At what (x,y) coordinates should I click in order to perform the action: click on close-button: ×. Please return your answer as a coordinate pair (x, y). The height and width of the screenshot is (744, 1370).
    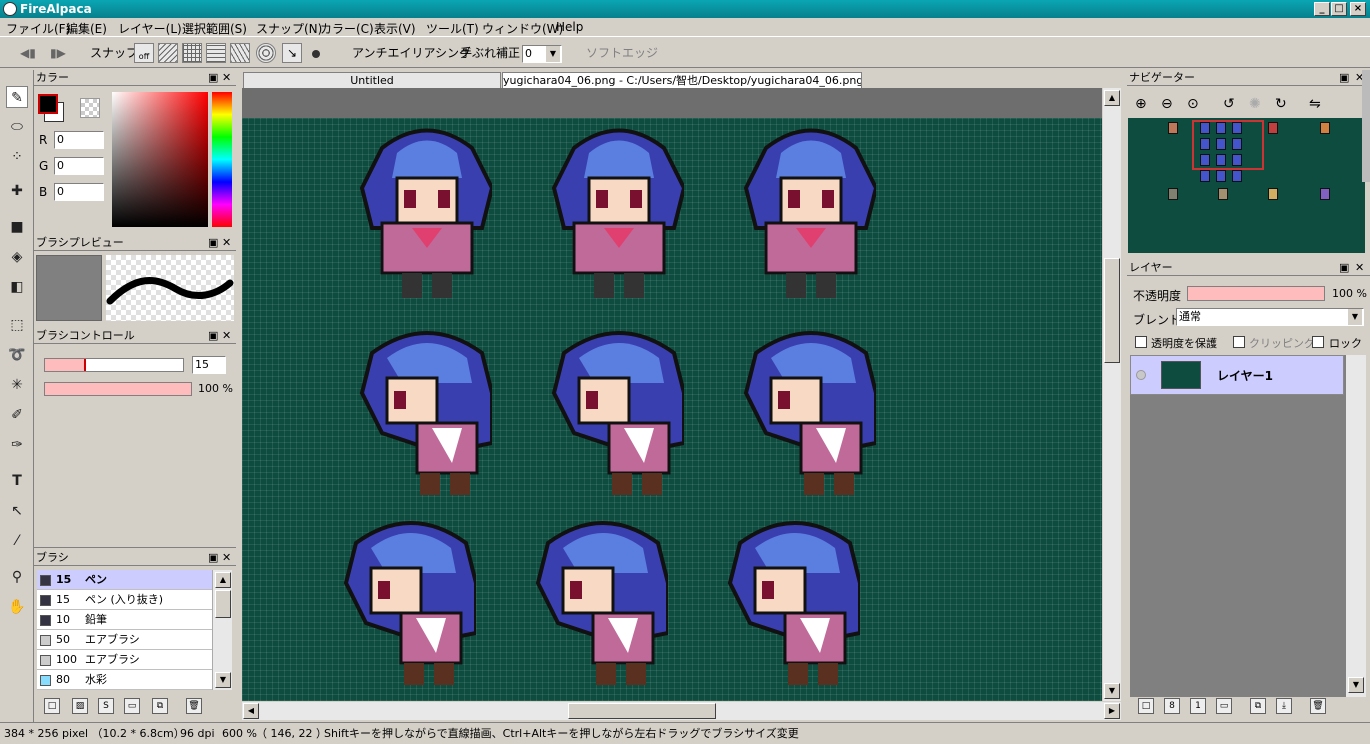
    Looking at the image, I should click on (1358, 9).